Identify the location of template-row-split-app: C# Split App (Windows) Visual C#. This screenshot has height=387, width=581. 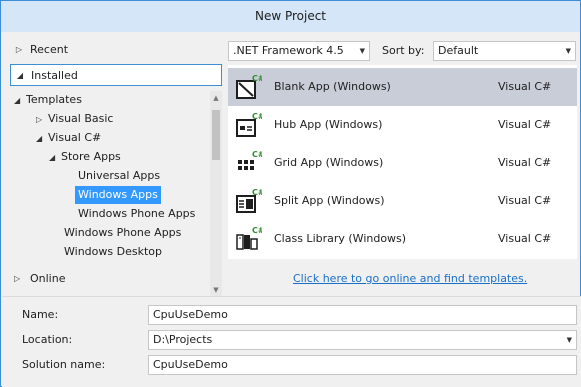
(402, 201).